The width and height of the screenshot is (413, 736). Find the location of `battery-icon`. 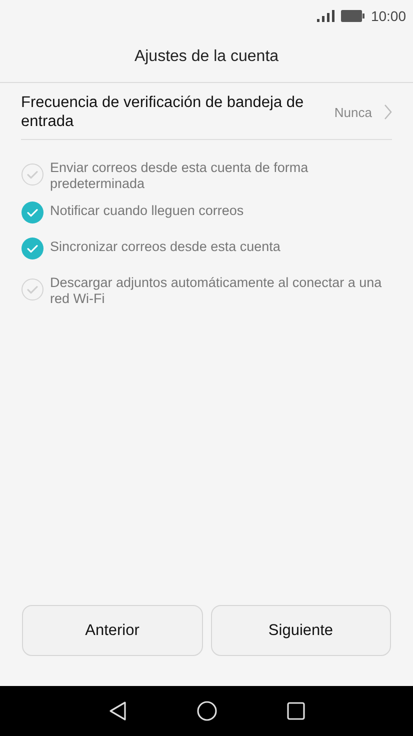

battery-icon is located at coordinates (352, 16).